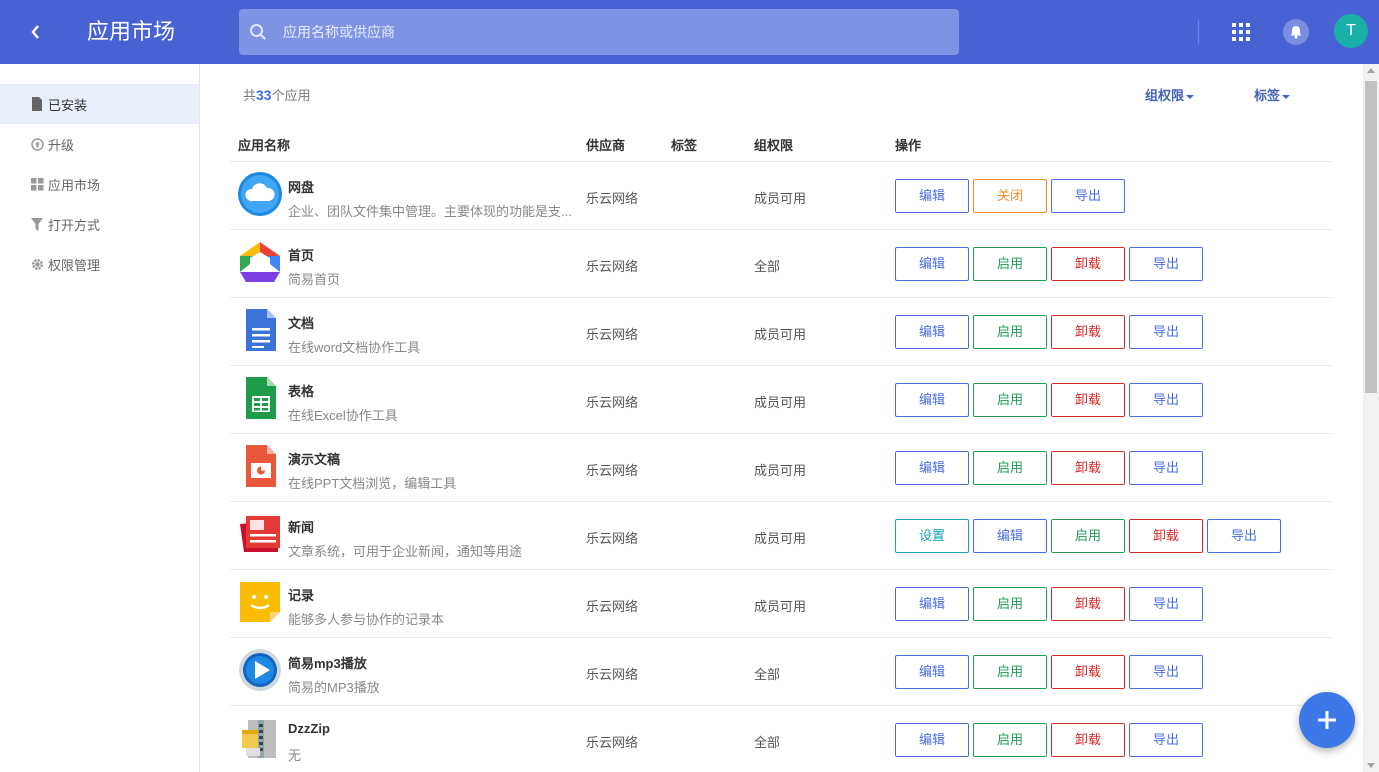  I want to click on app-name: 文档, so click(301, 323).